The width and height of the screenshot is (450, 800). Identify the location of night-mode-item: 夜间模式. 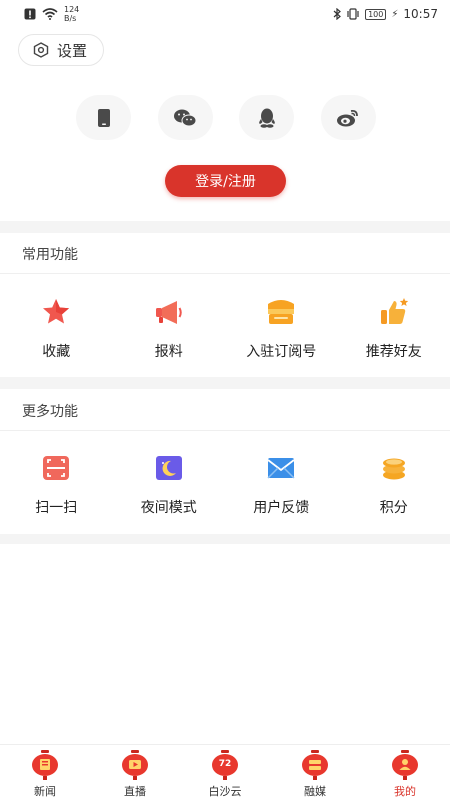
(169, 484).